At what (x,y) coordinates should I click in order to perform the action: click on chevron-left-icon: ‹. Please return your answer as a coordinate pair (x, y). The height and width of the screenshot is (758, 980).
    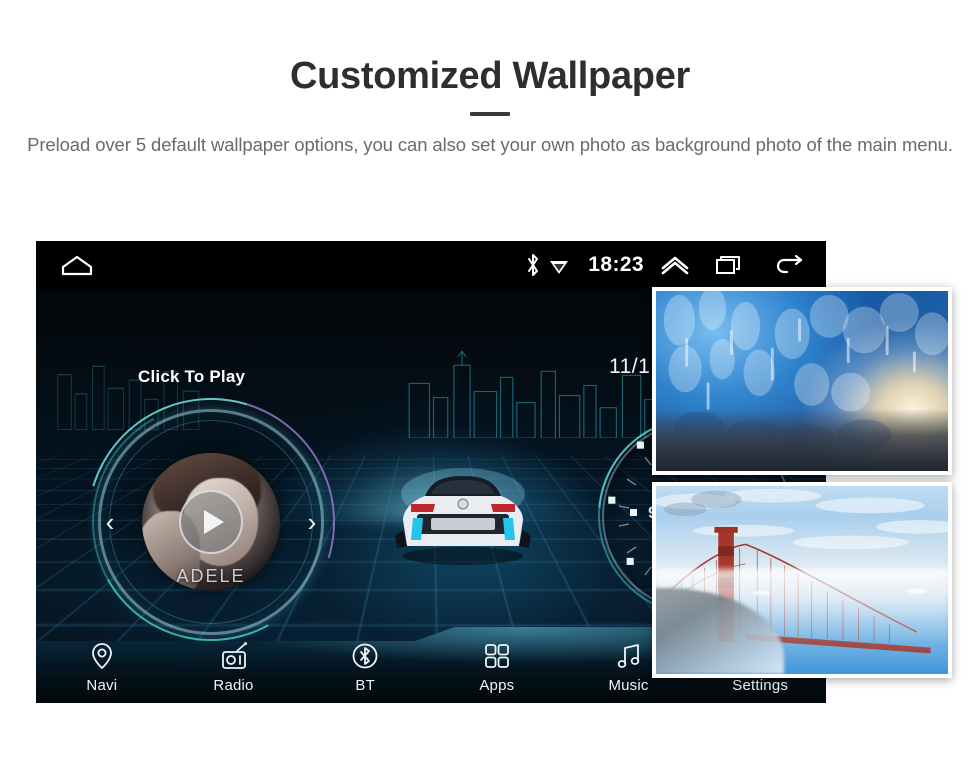
    Looking at the image, I should click on (110, 522).